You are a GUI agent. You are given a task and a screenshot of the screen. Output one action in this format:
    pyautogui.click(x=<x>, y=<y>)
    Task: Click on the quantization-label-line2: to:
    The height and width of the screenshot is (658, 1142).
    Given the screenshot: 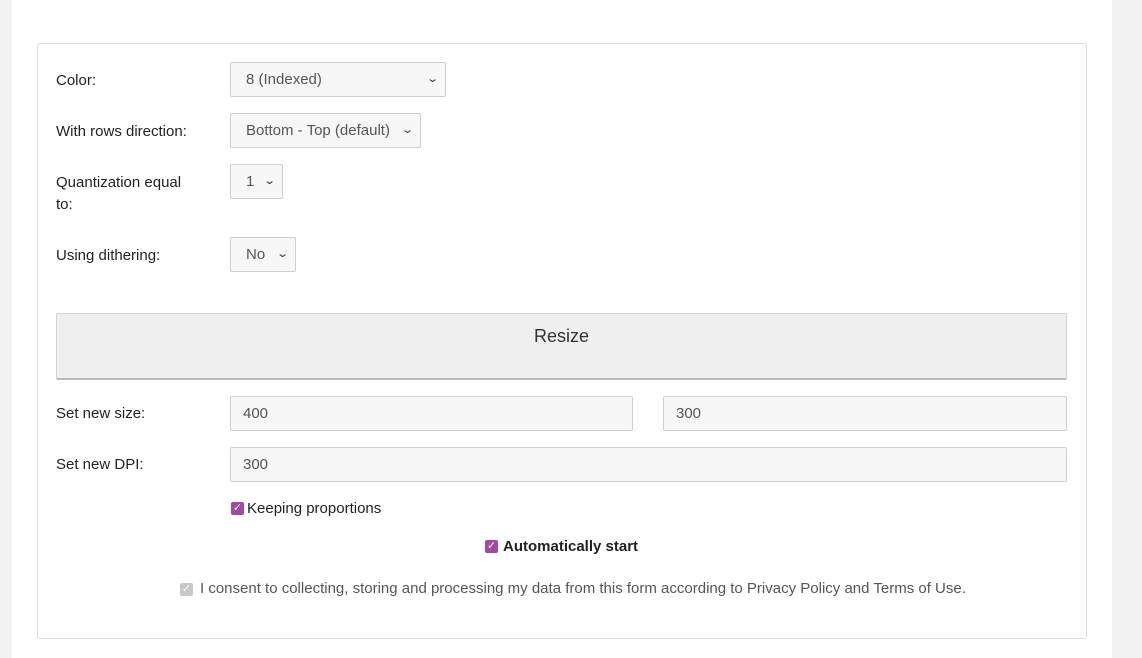 What is the action you would take?
    pyautogui.click(x=64, y=204)
    